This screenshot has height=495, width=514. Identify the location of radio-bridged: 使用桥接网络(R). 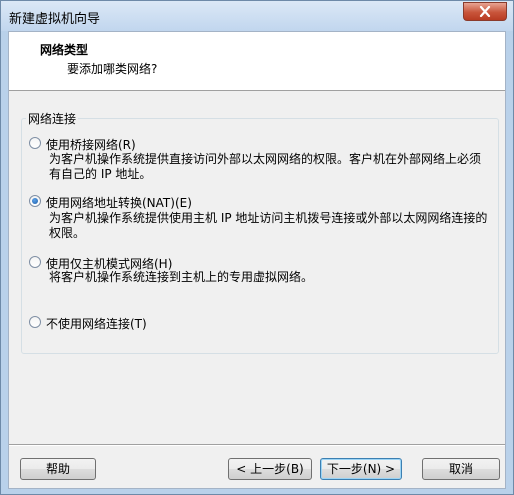
(129, 144).